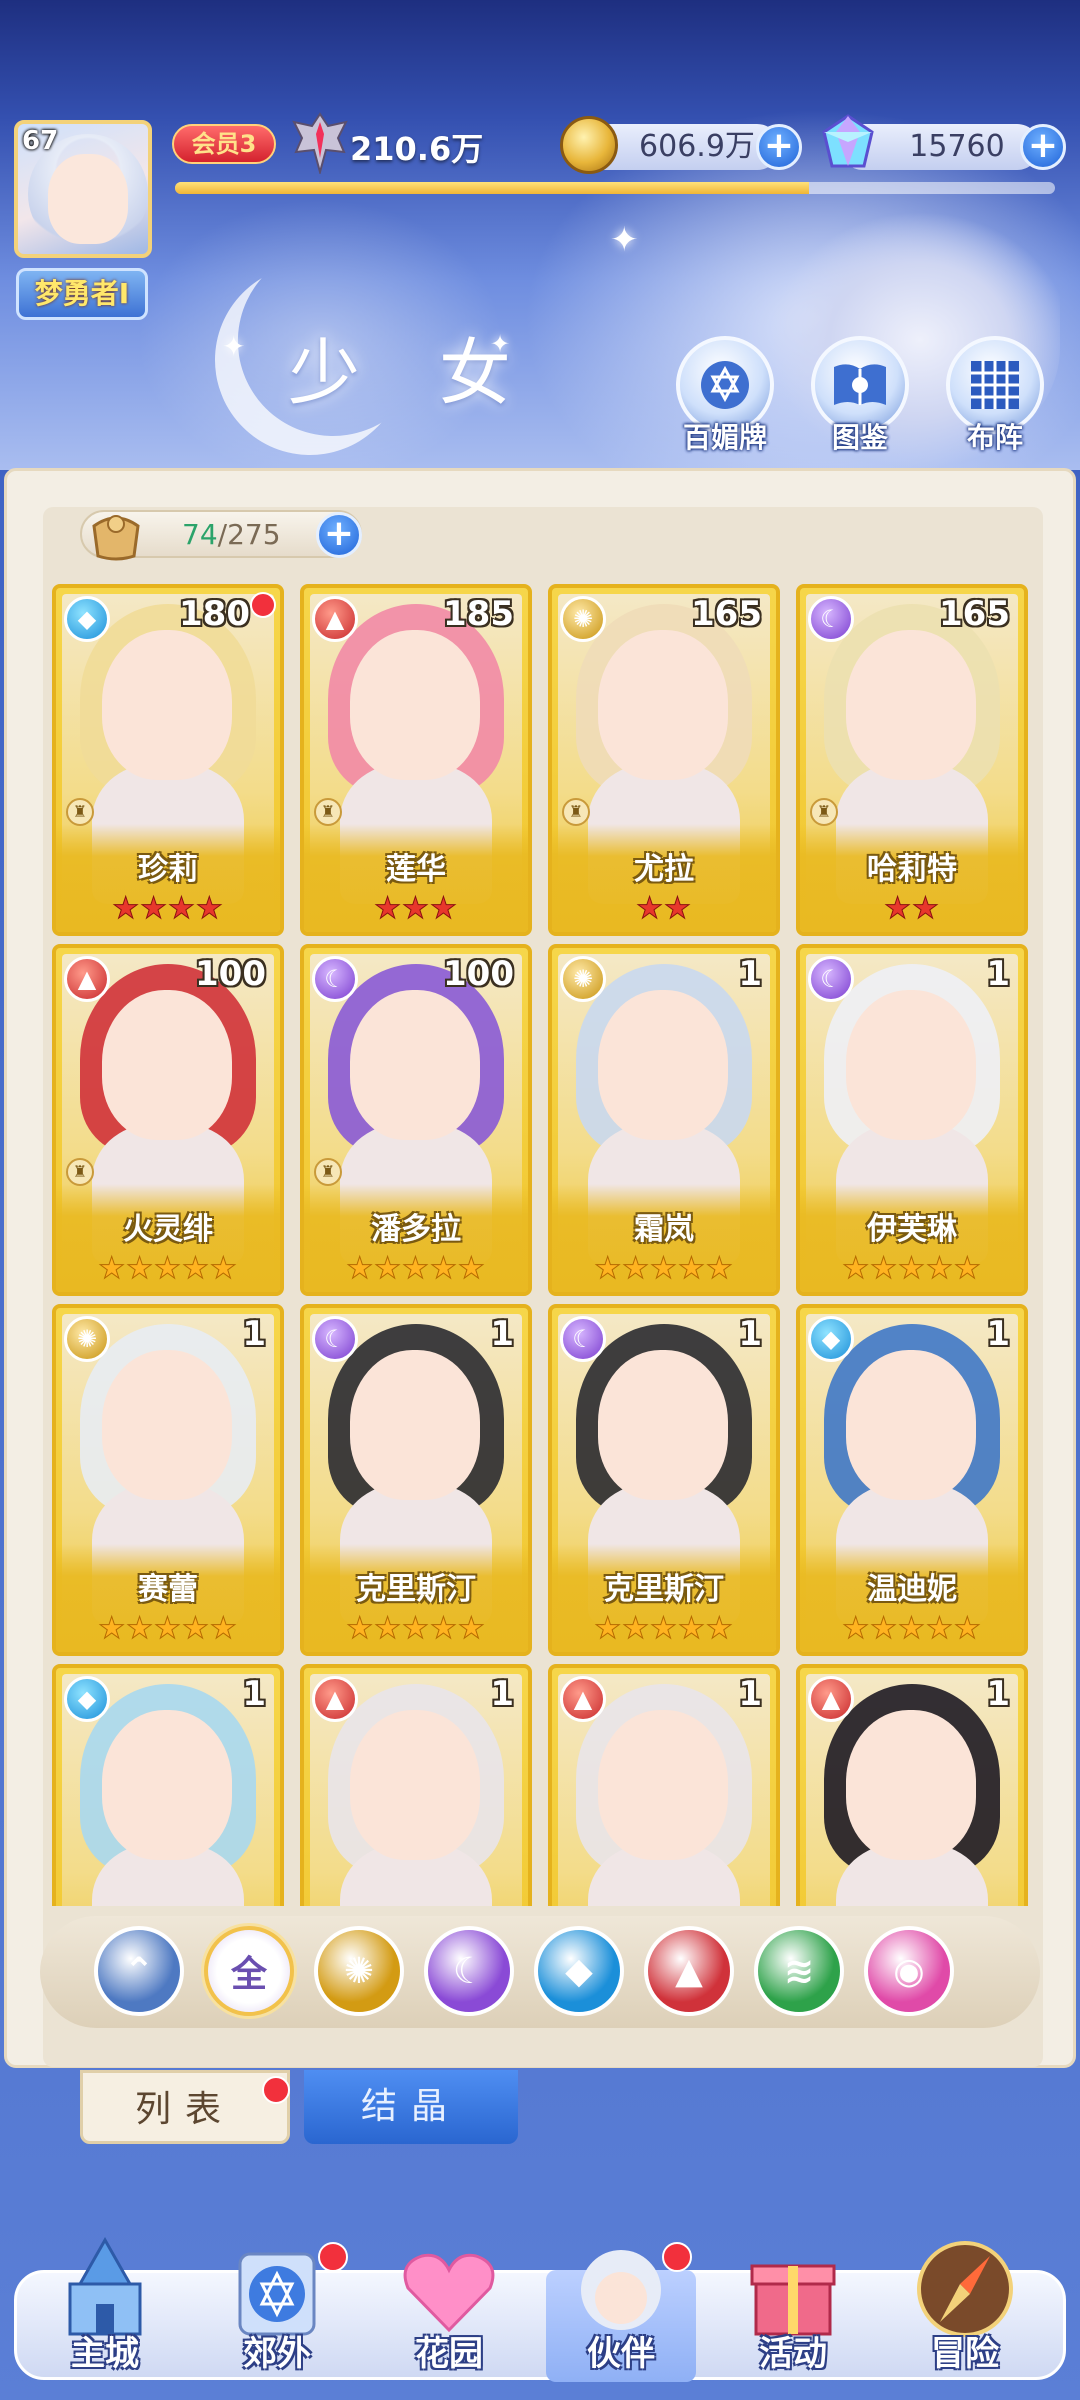  What do you see at coordinates (249, 1971) in the screenshot?
I see `filter-all: 全` at bounding box center [249, 1971].